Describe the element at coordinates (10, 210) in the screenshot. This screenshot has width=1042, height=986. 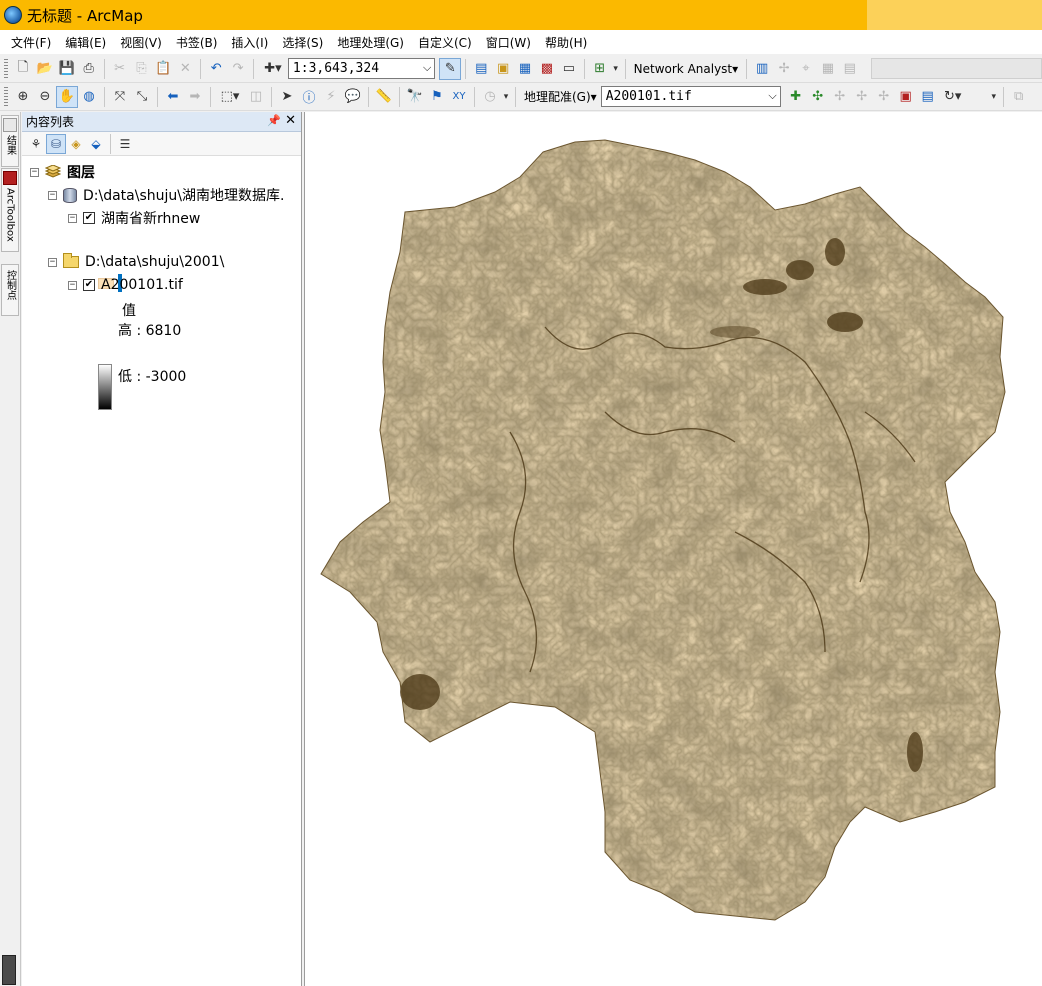
I see `arctoolbox-tab: ArcToolbox` at that location.